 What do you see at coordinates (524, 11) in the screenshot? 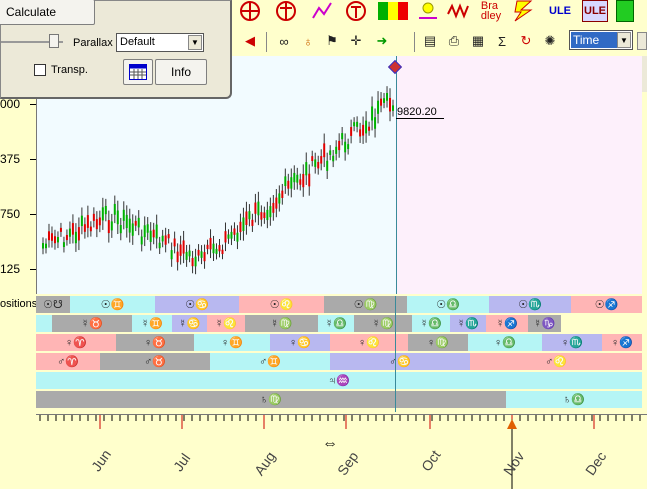
I see `lightning-icon` at bounding box center [524, 11].